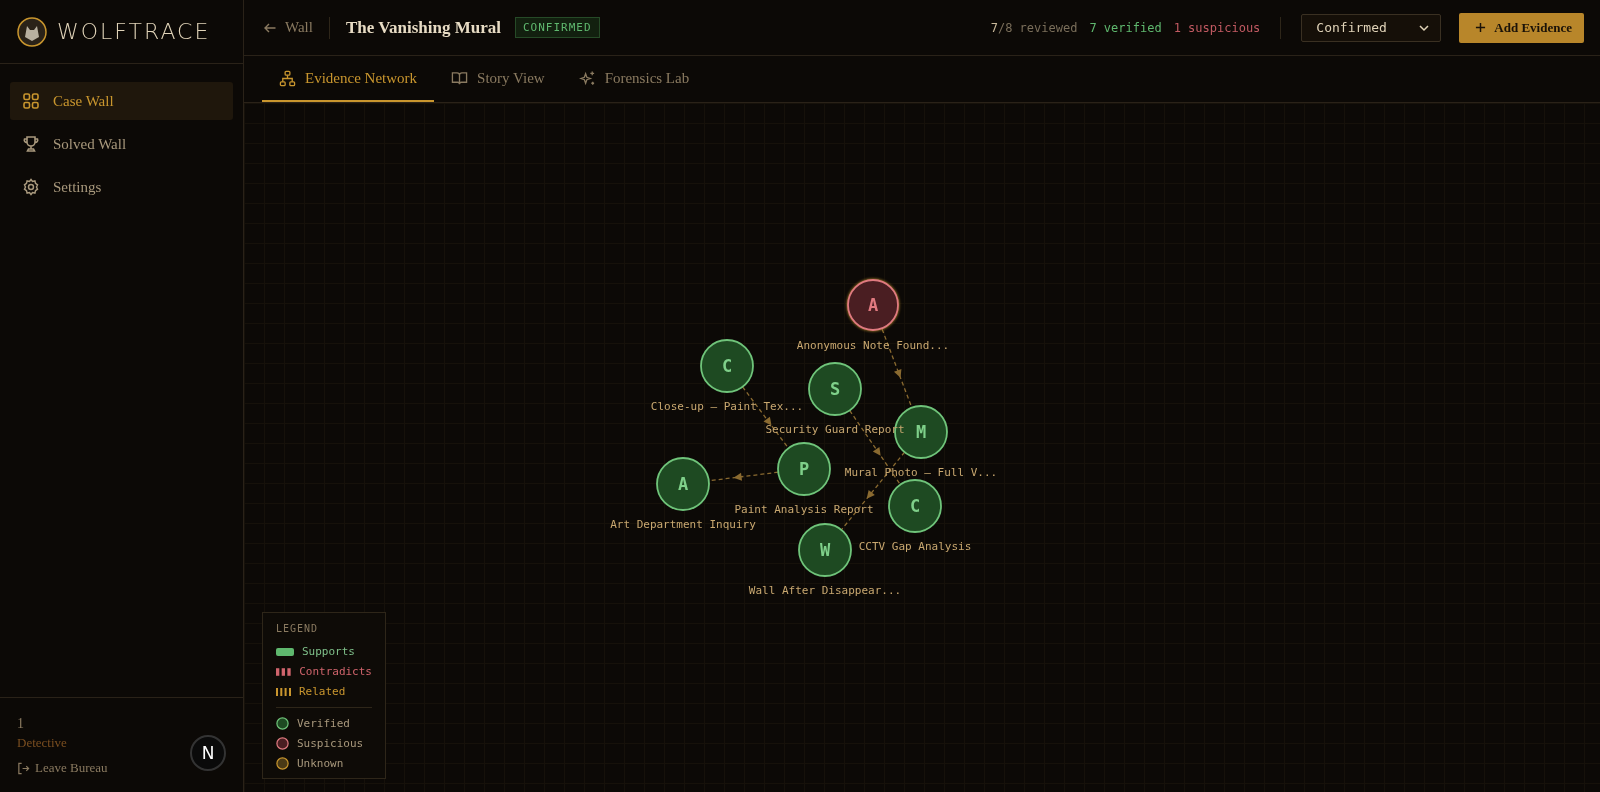 This screenshot has height=792, width=1600. I want to click on legend-title: LEGEND, so click(298, 628).